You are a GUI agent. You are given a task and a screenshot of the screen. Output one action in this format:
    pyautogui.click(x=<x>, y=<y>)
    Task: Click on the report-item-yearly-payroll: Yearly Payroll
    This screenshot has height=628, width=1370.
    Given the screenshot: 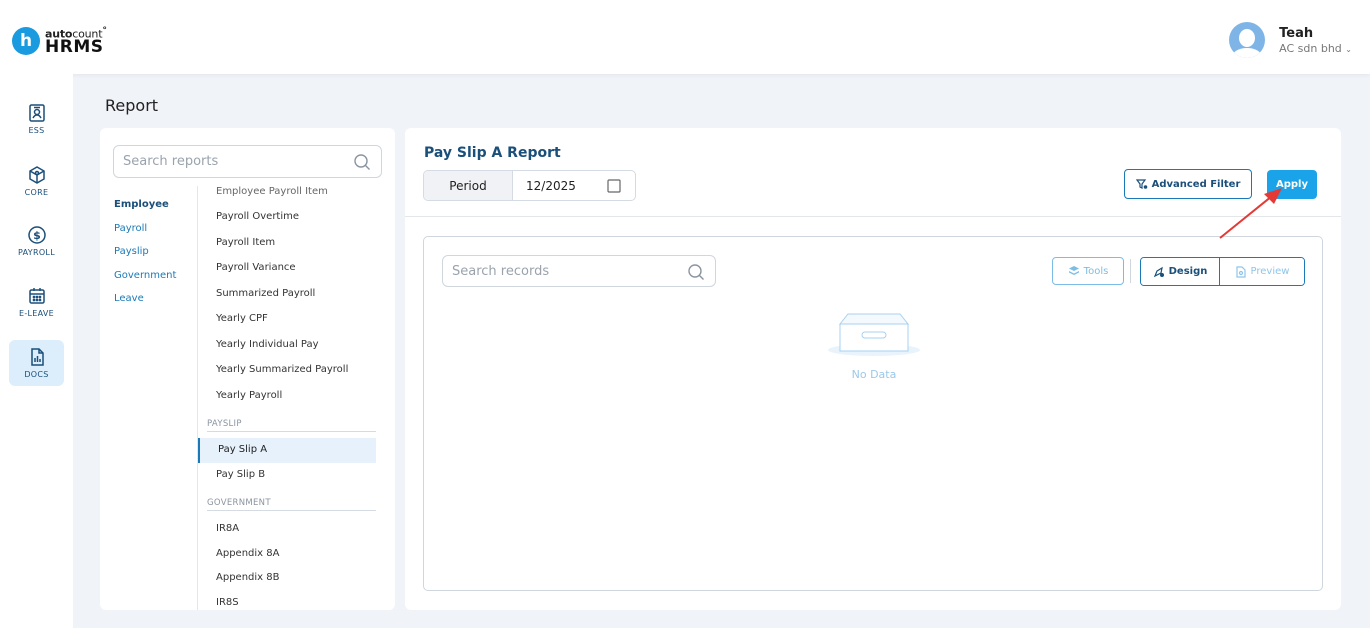 What is the action you would take?
    pyautogui.click(x=249, y=395)
    